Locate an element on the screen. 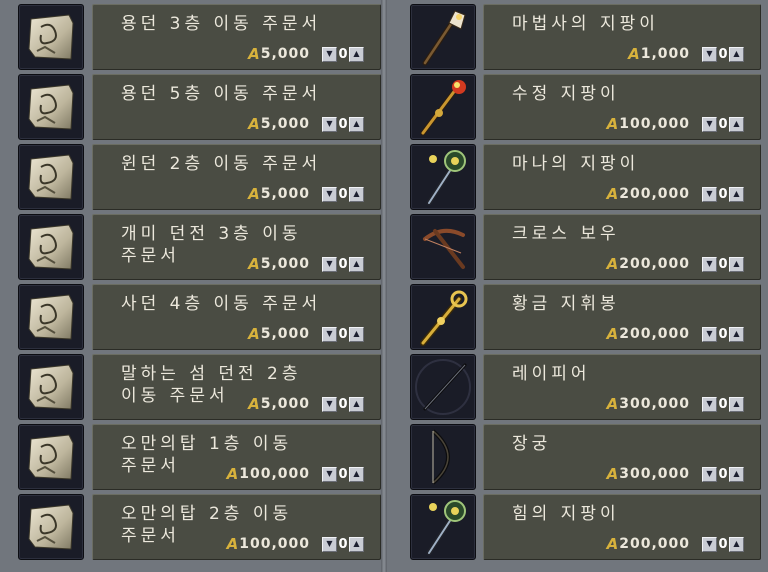 The image size is (768, 572). shop-item-row: 수정 지팡이 A 100,000 ▼ 0 ▲ is located at coordinates (576, 102).